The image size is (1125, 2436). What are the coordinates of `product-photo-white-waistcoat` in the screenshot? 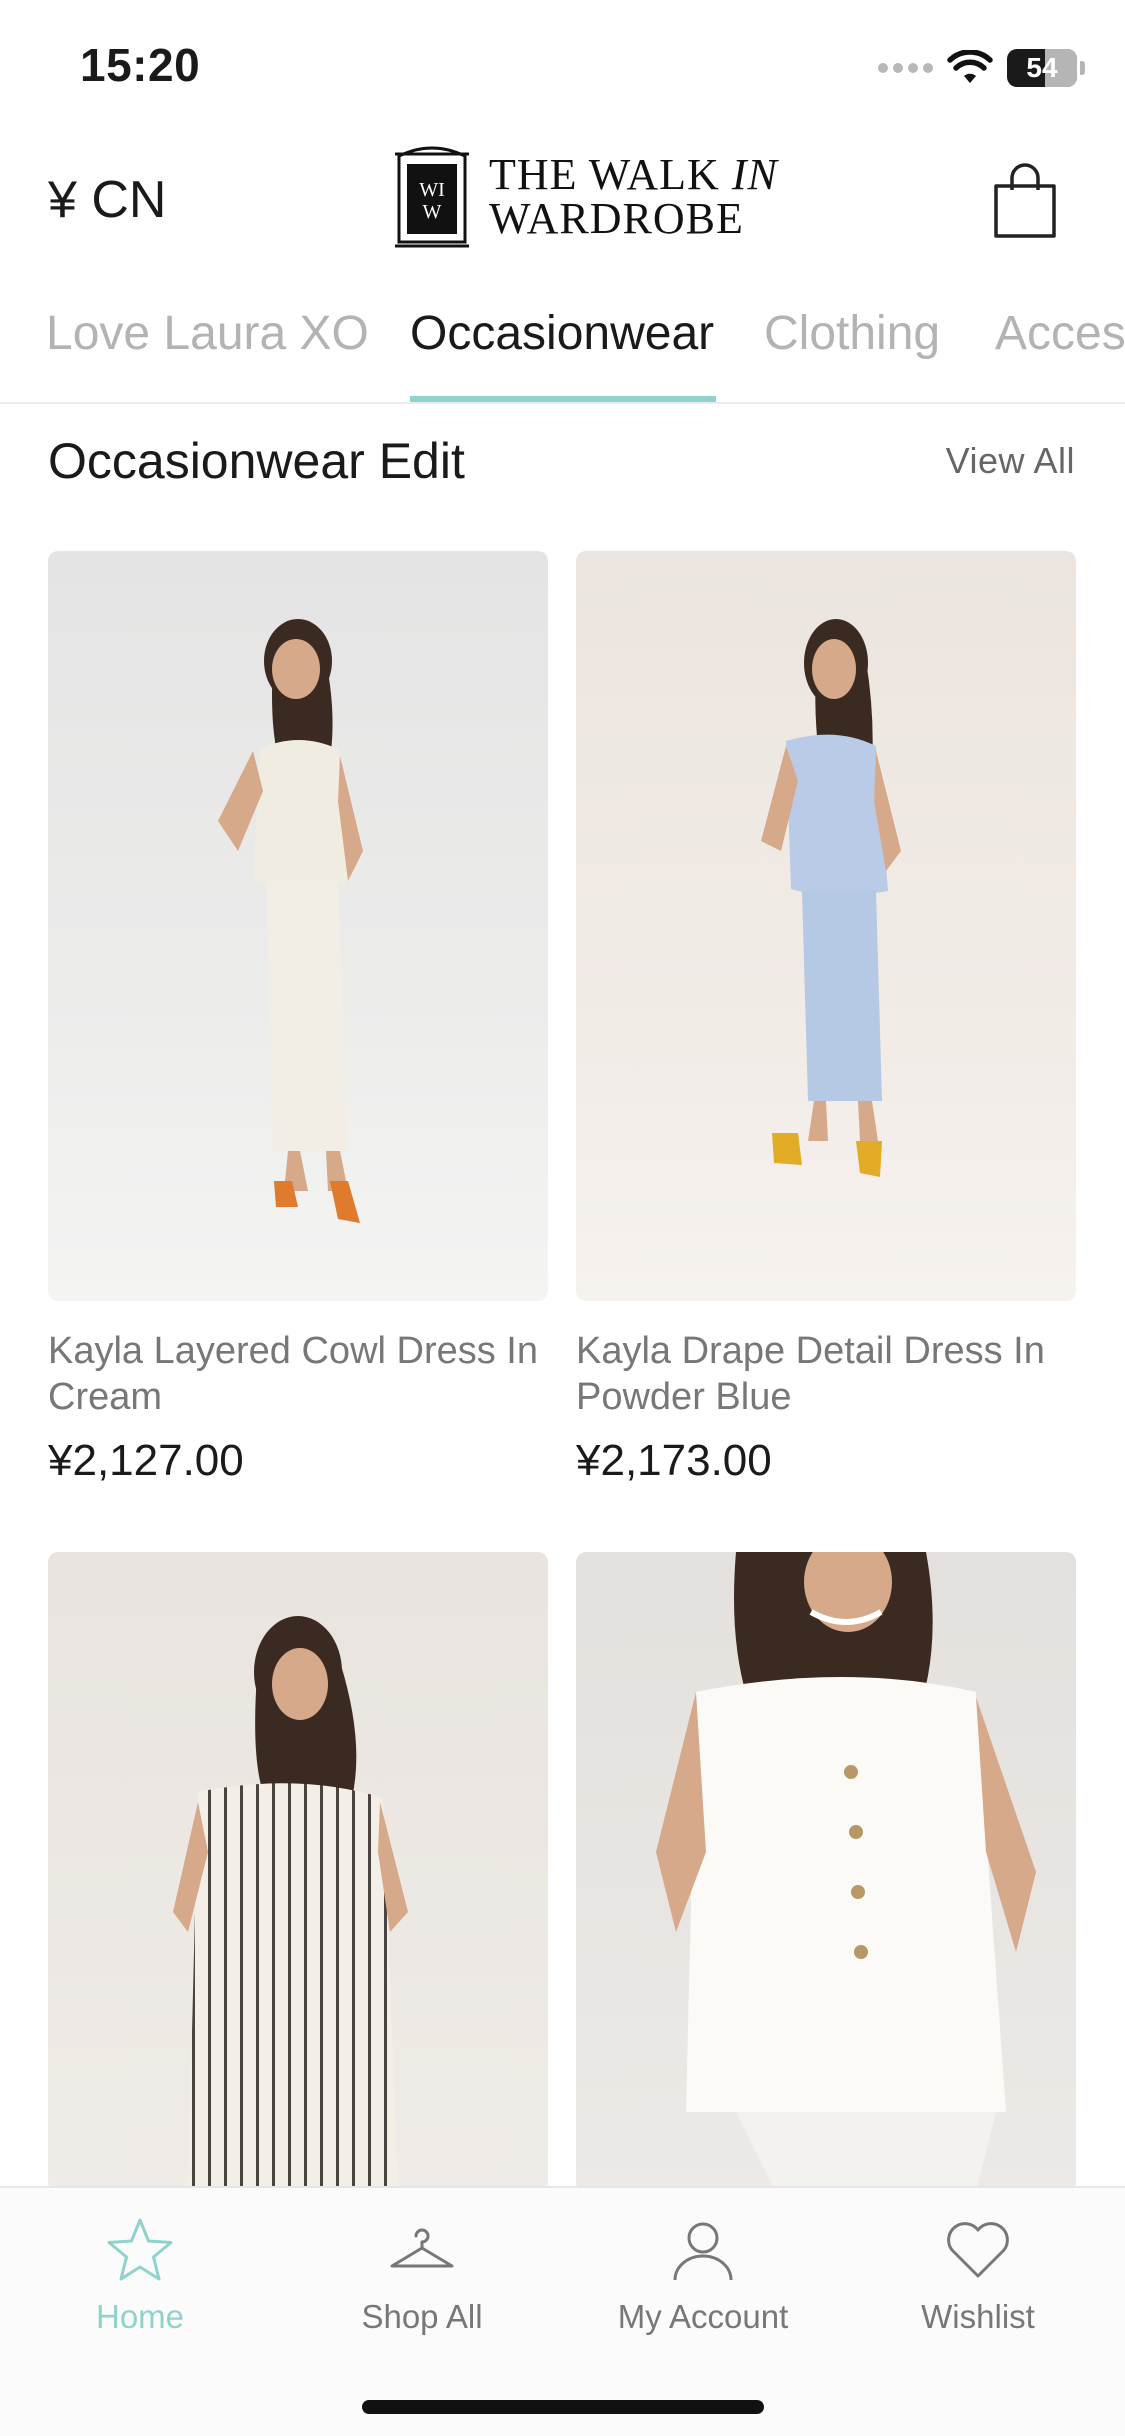 It's located at (846, 1872).